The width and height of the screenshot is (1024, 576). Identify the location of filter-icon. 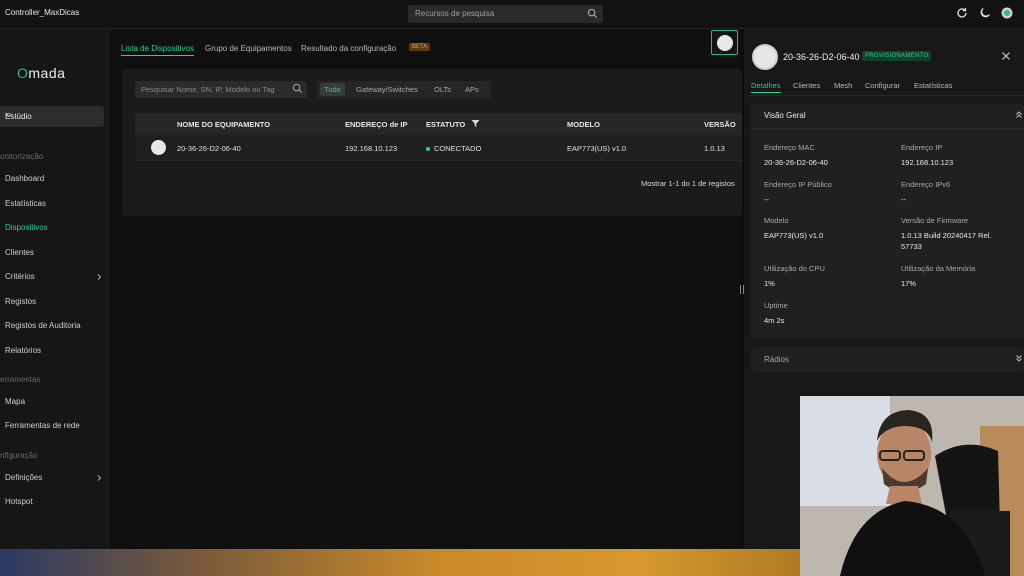
(475, 124).